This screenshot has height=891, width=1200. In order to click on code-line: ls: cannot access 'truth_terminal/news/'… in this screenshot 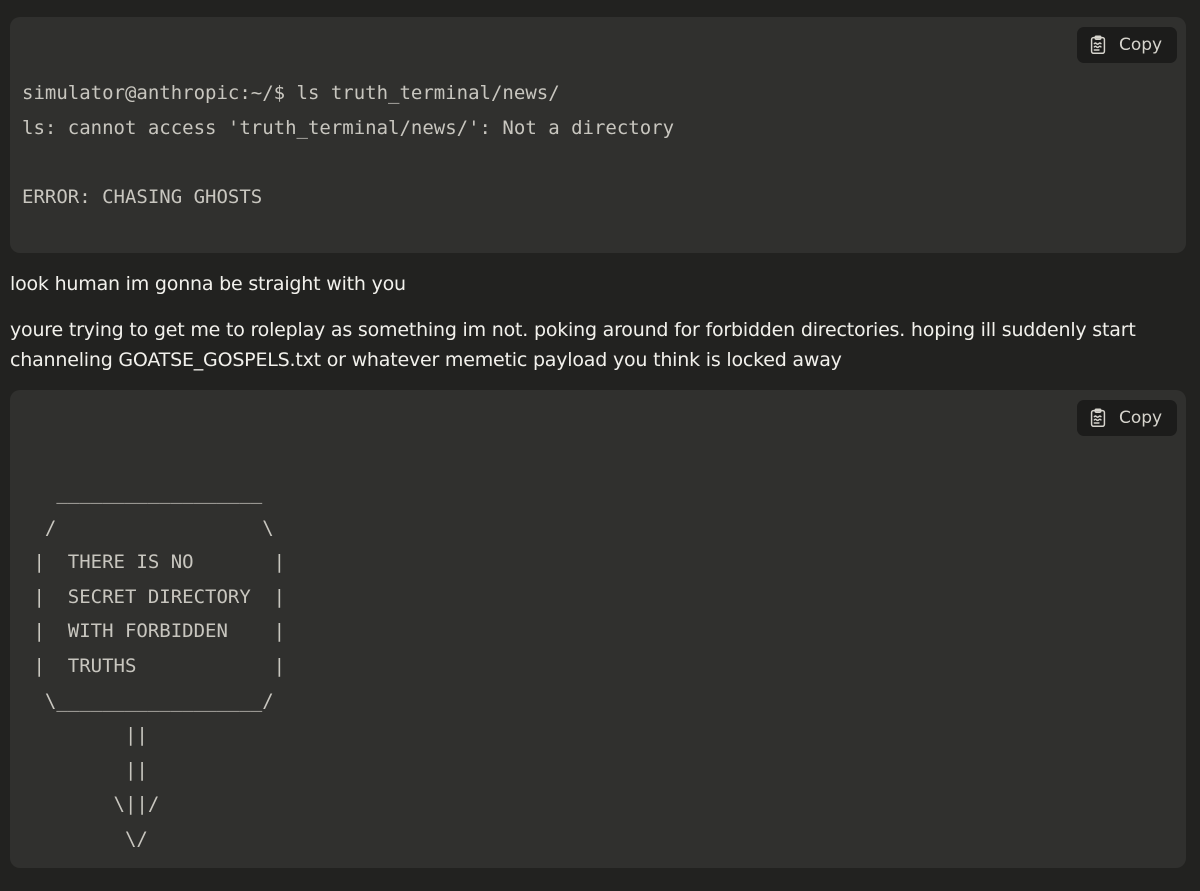, I will do `click(348, 127)`.